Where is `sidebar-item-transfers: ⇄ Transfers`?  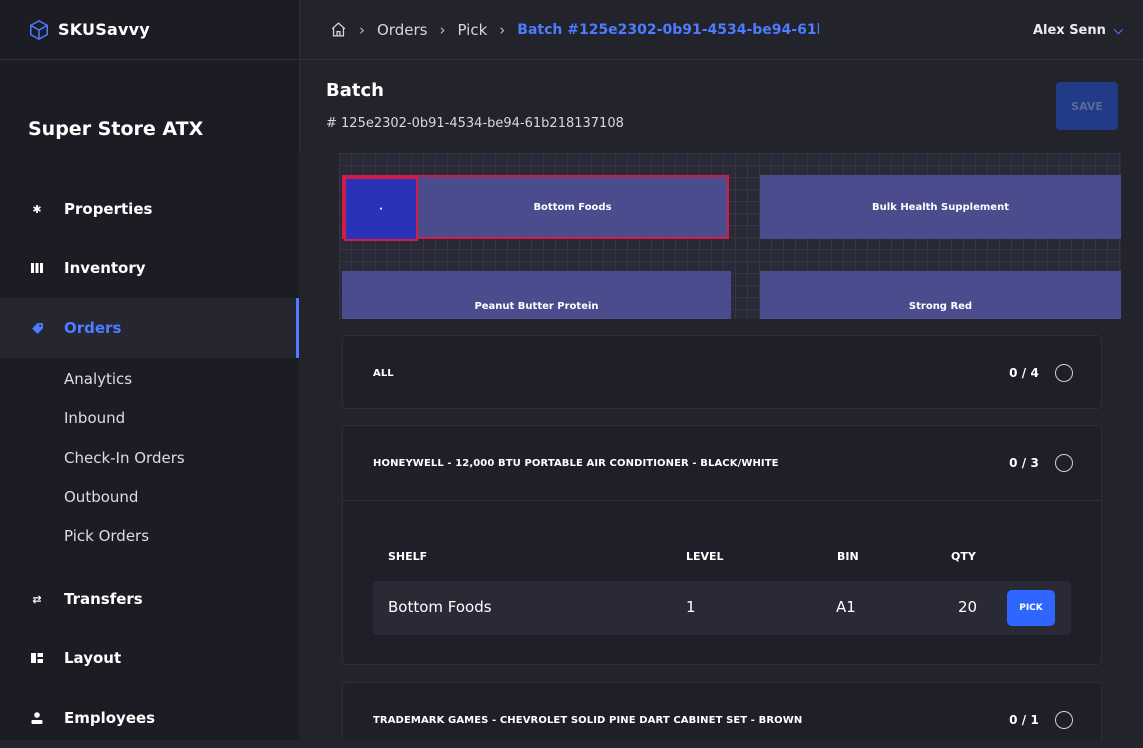
sidebar-item-transfers: ⇄ Transfers is located at coordinates (149, 599).